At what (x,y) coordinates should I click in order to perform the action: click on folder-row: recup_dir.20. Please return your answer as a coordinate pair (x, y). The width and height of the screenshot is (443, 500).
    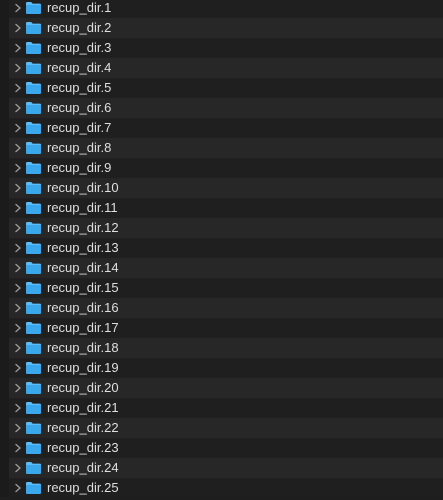
    Looking at the image, I should click on (221, 388).